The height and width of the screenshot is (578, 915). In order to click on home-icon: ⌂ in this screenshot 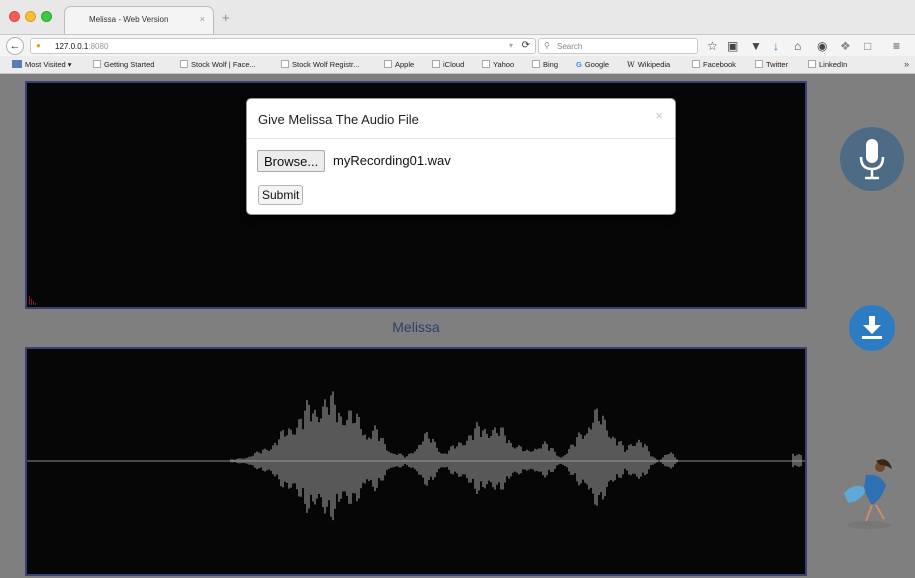, I will do `click(797, 46)`.